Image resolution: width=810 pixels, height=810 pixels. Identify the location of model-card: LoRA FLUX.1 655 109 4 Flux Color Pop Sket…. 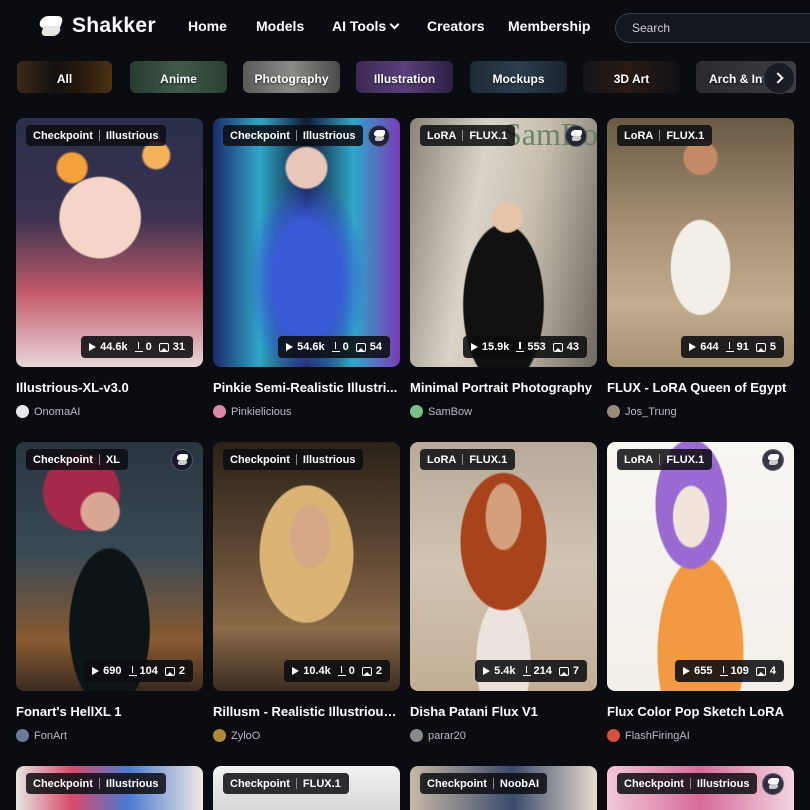
(700, 592).